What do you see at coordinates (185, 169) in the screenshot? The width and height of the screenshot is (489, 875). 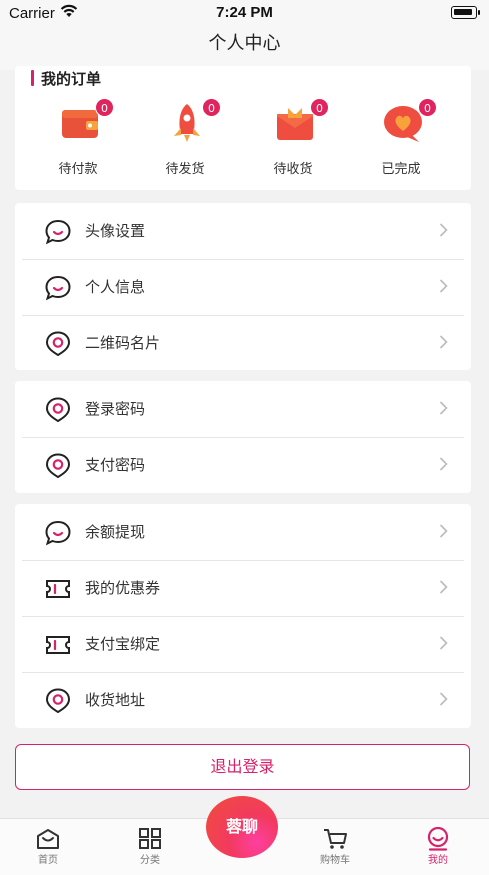 I see `order-label: 待发货` at bounding box center [185, 169].